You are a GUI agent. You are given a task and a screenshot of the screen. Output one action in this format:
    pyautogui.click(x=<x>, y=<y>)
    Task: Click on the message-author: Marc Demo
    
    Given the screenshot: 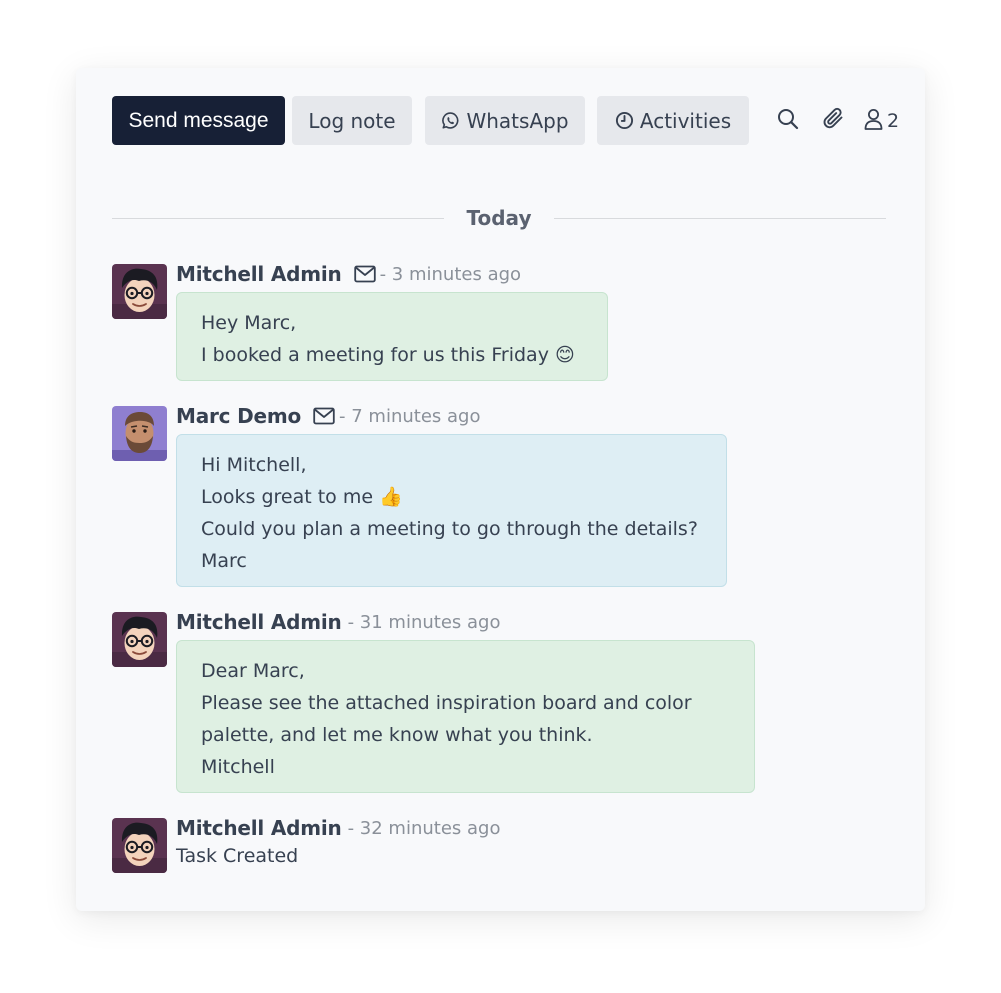 What is the action you would take?
    pyautogui.click(x=238, y=416)
    